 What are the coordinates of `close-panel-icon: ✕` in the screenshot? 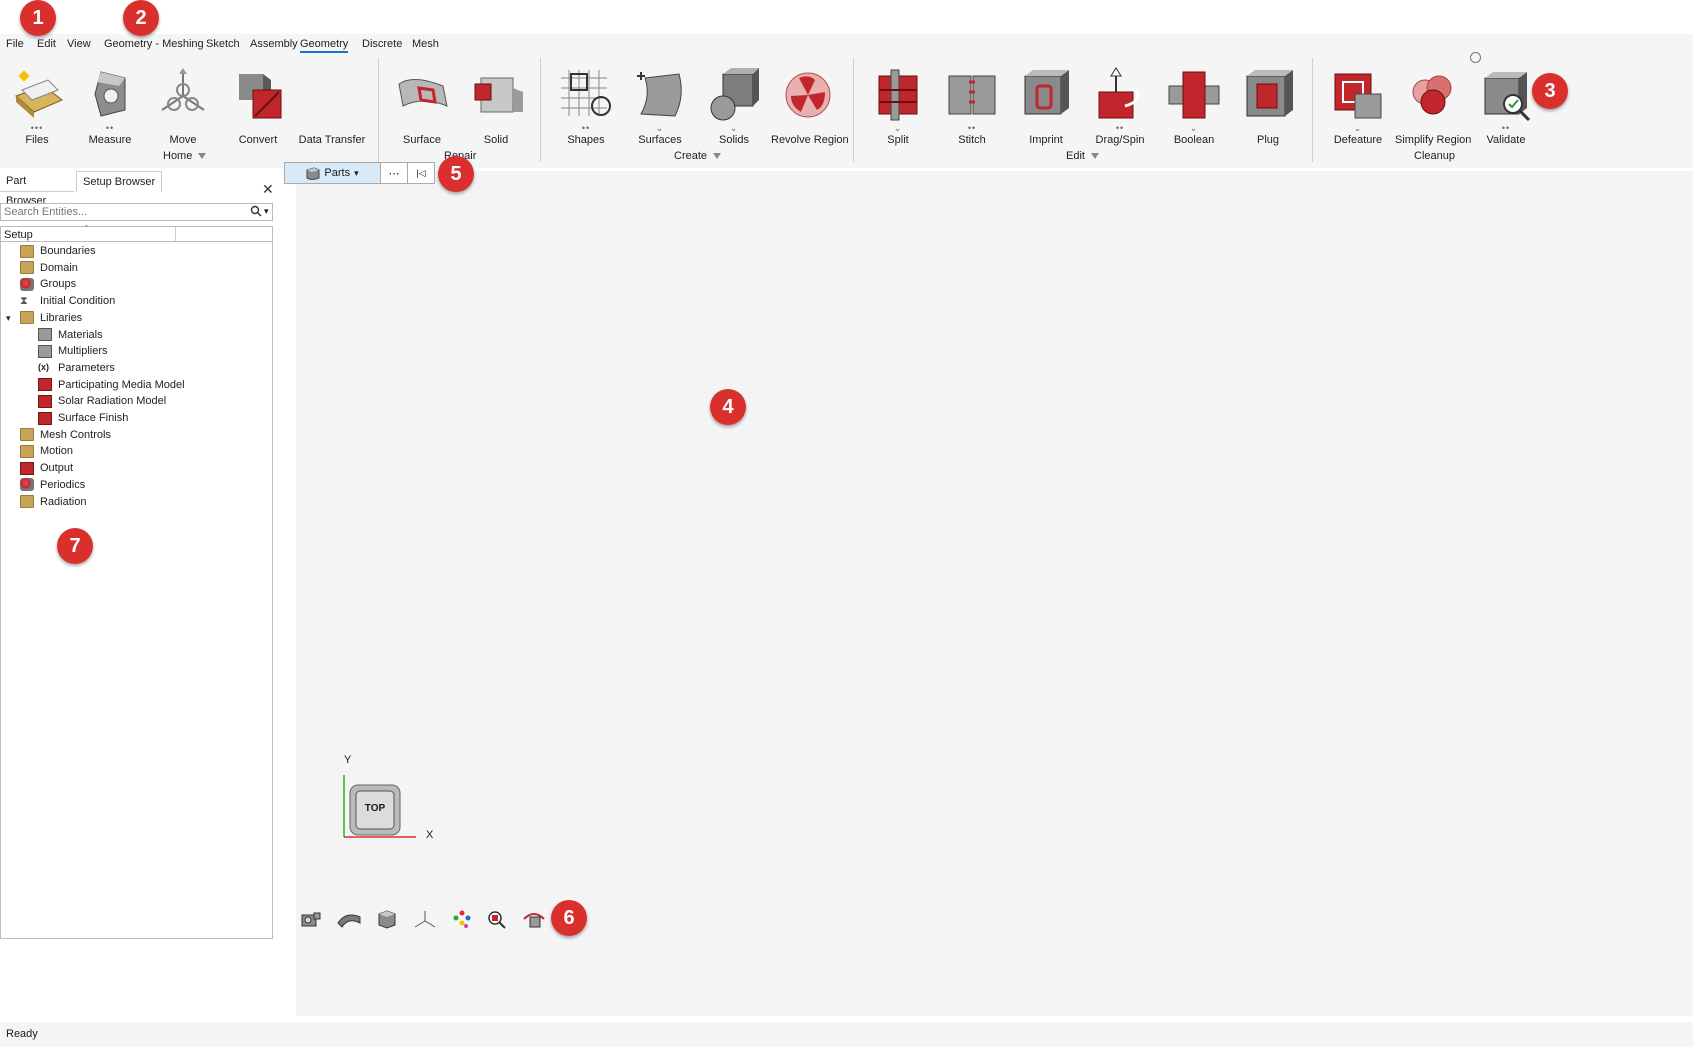 It's located at (268, 189).